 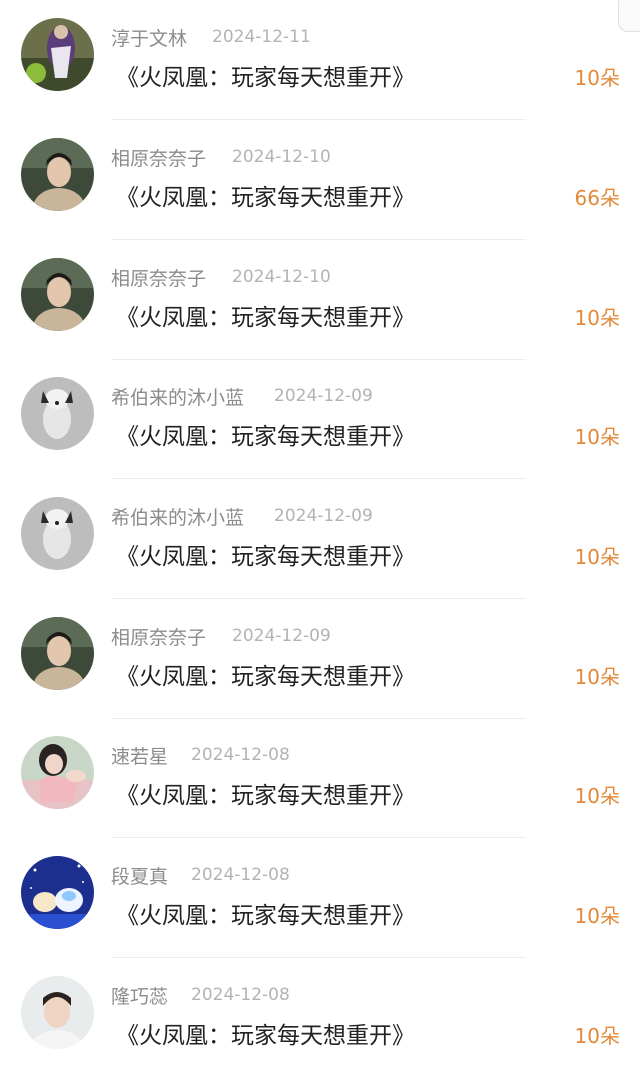 I want to click on list-item: 速若星 2024-12-08 《火凤凰：玩家每天想重开》 10朵, so click(x=320, y=778).